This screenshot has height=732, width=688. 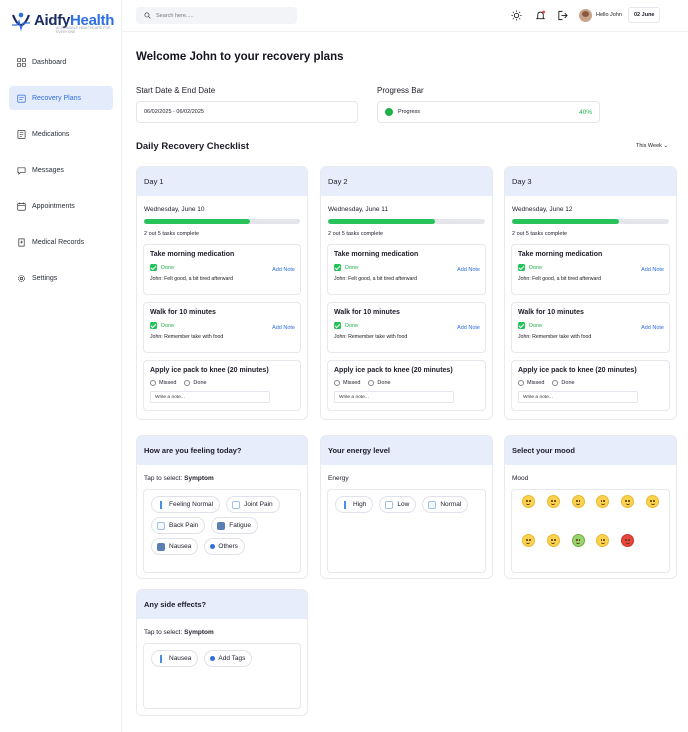 What do you see at coordinates (540, 15) in the screenshot?
I see `bell-icon` at bounding box center [540, 15].